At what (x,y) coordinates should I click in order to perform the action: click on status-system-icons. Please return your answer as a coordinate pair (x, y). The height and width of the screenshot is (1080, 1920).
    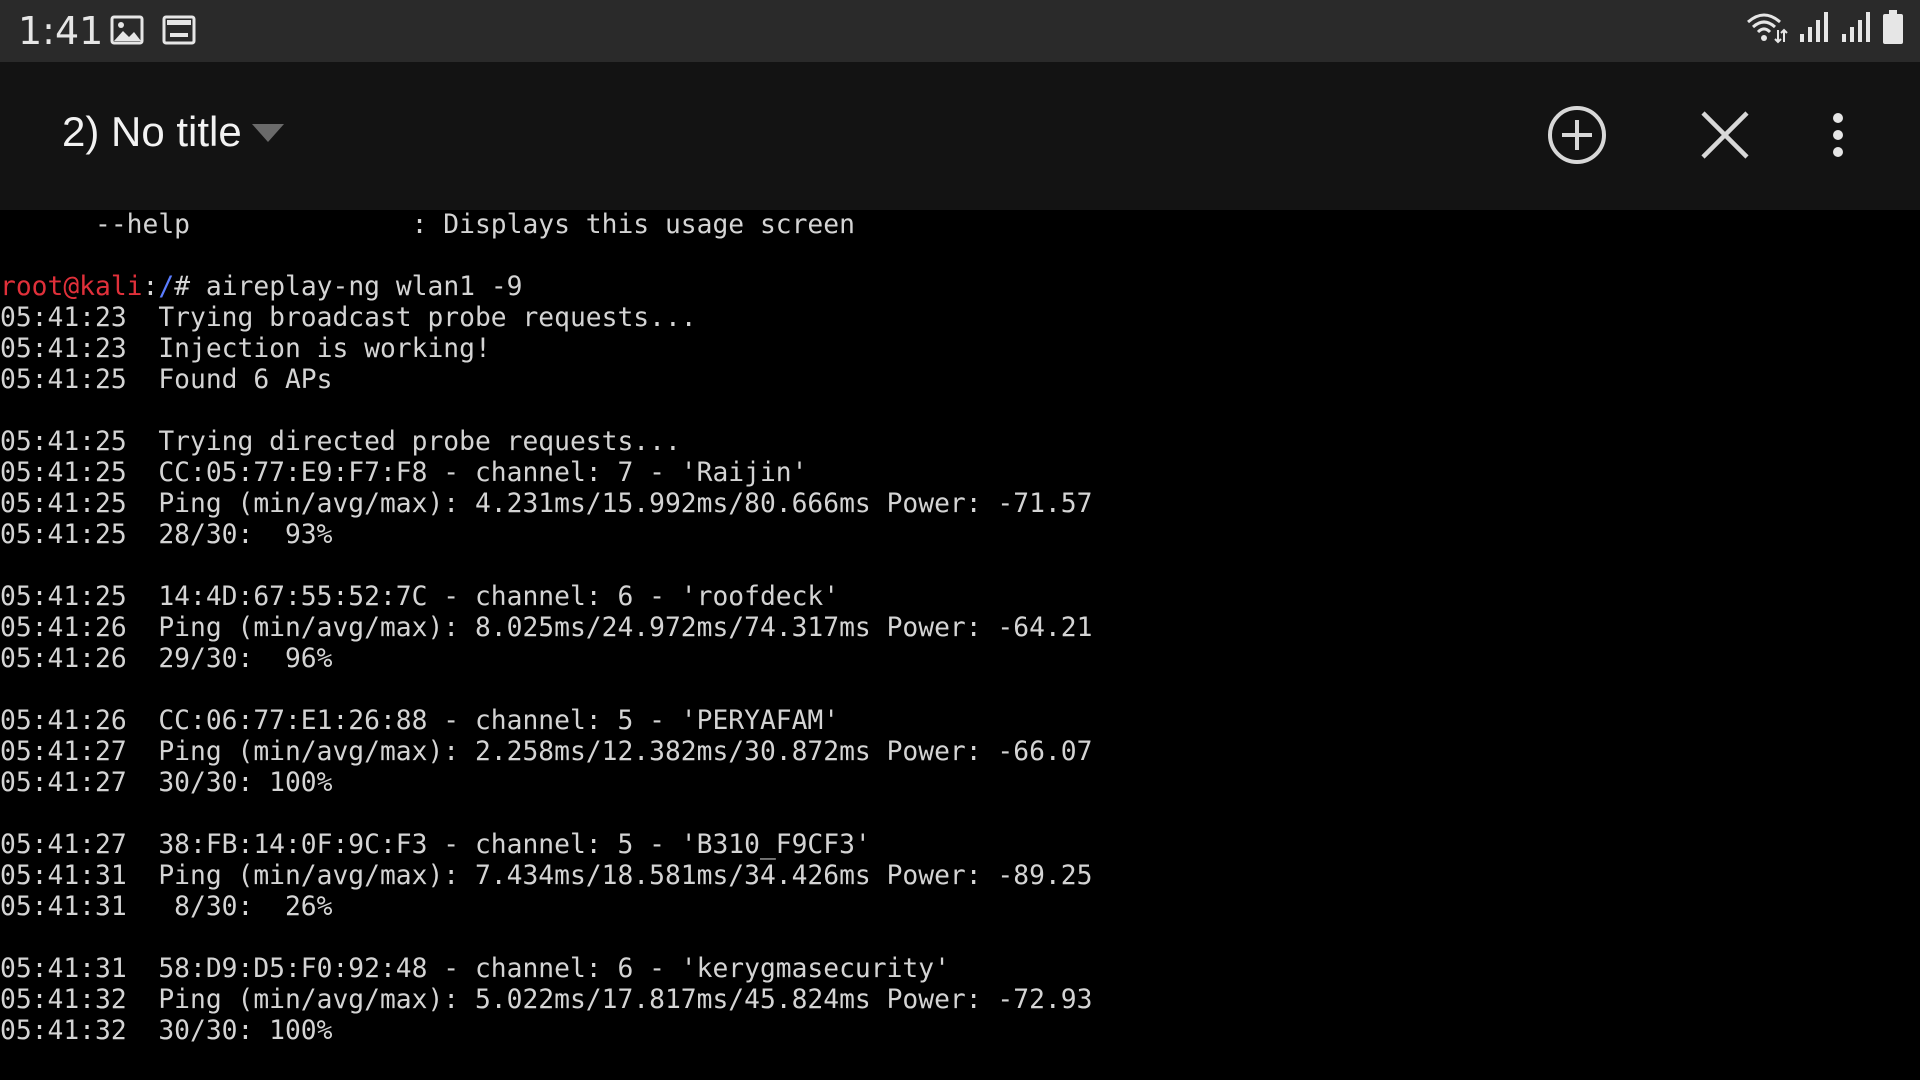
    Looking at the image, I should click on (1824, 29).